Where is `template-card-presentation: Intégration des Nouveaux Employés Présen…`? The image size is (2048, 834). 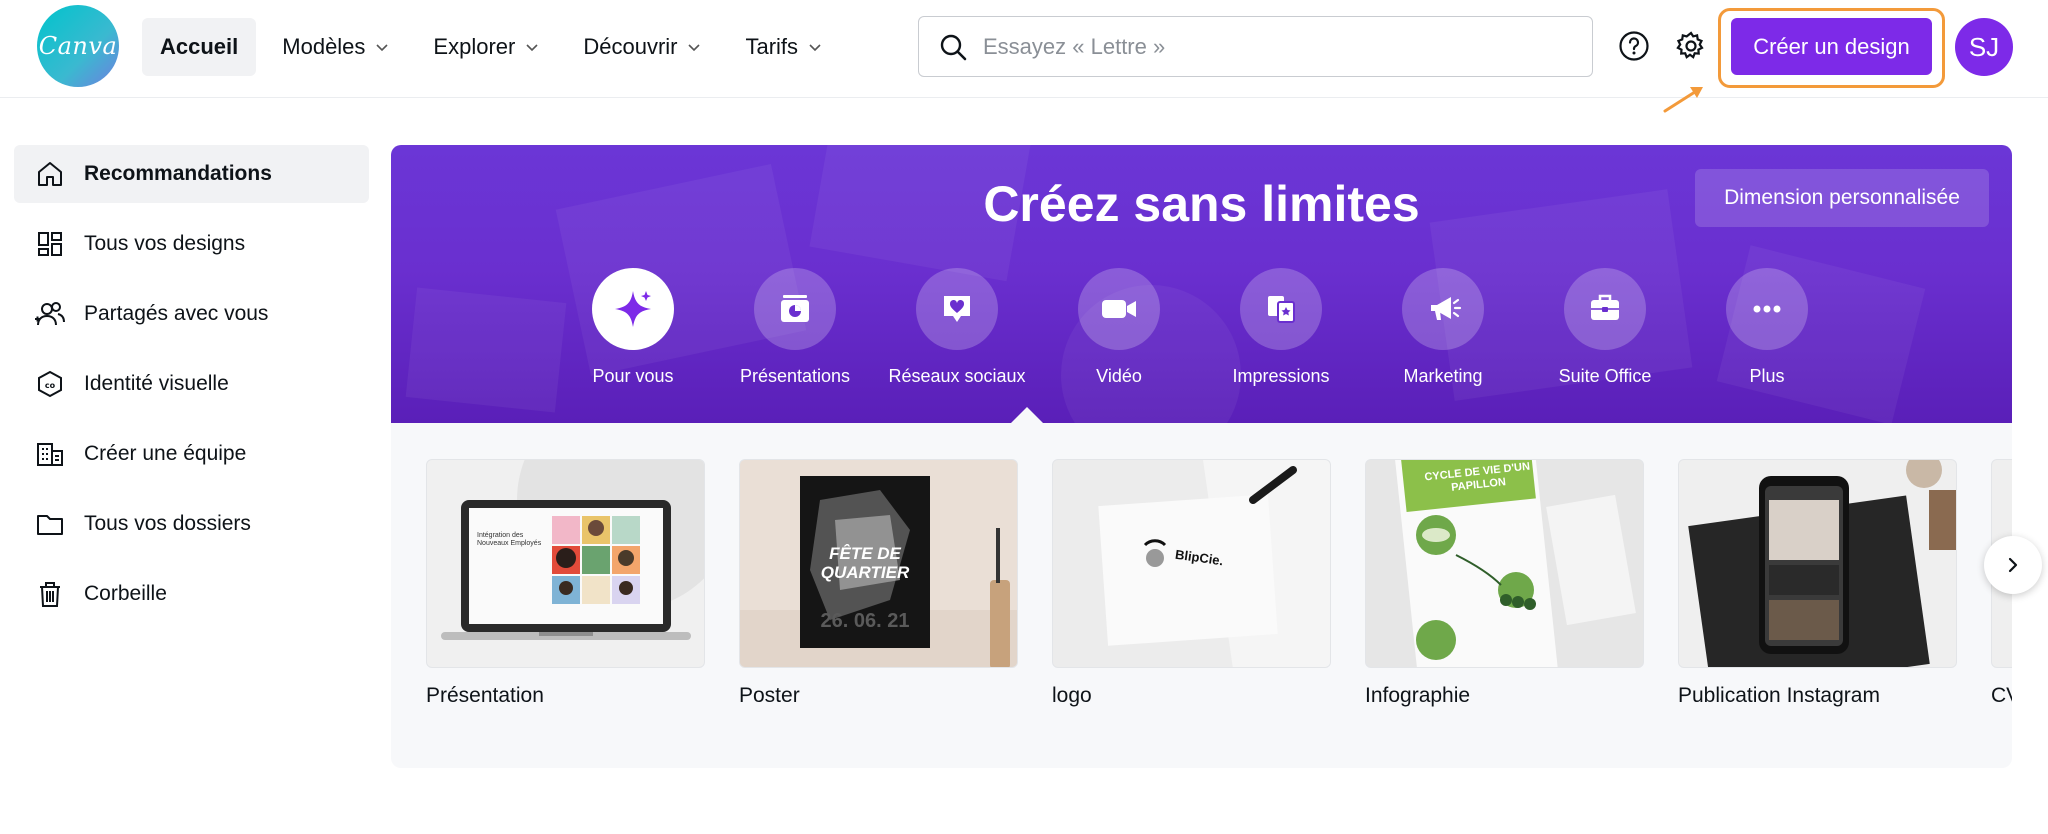
template-card-presentation: Intégration des Nouveaux Employés Présen… is located at coordinates (565, 583).